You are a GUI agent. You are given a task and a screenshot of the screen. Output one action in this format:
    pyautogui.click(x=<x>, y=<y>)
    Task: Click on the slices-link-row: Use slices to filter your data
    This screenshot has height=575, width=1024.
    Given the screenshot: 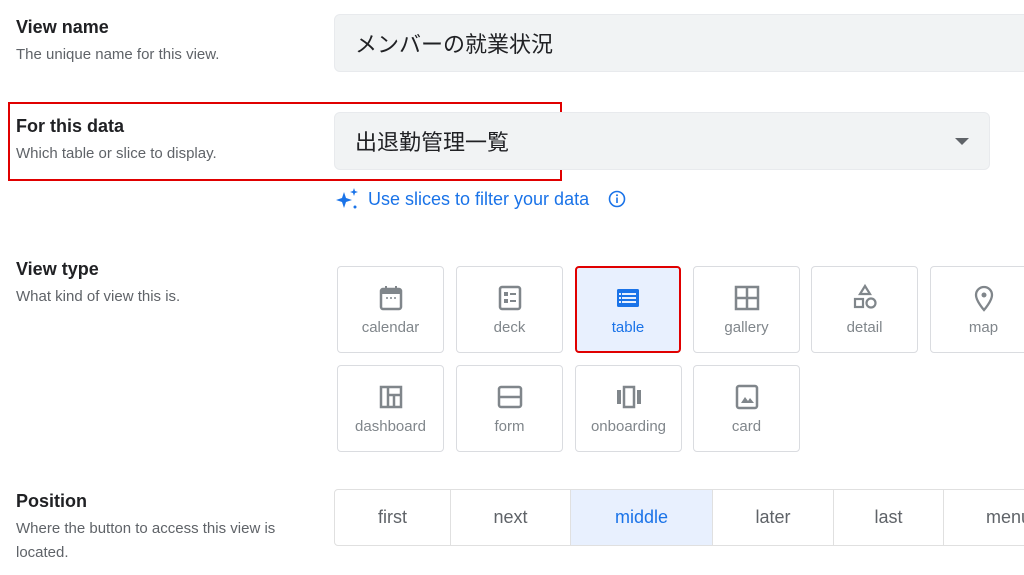 What is the action you would take?
    pyautogui.click(x=480, y=199)
    